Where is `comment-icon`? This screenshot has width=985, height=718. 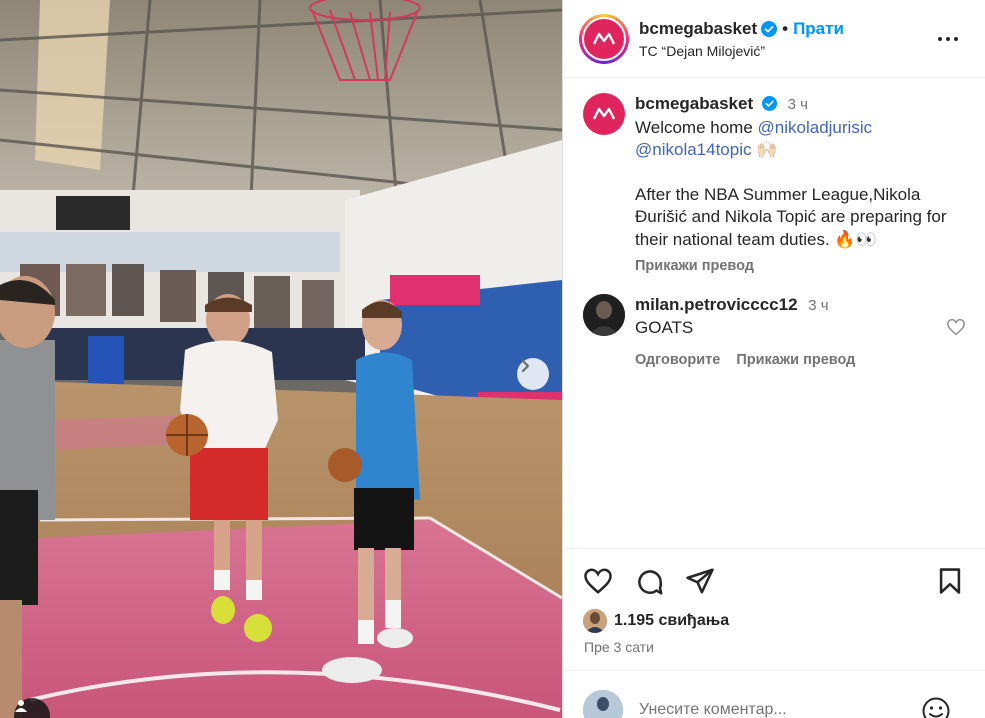 comment-icon is located at coordinates (650, 582).